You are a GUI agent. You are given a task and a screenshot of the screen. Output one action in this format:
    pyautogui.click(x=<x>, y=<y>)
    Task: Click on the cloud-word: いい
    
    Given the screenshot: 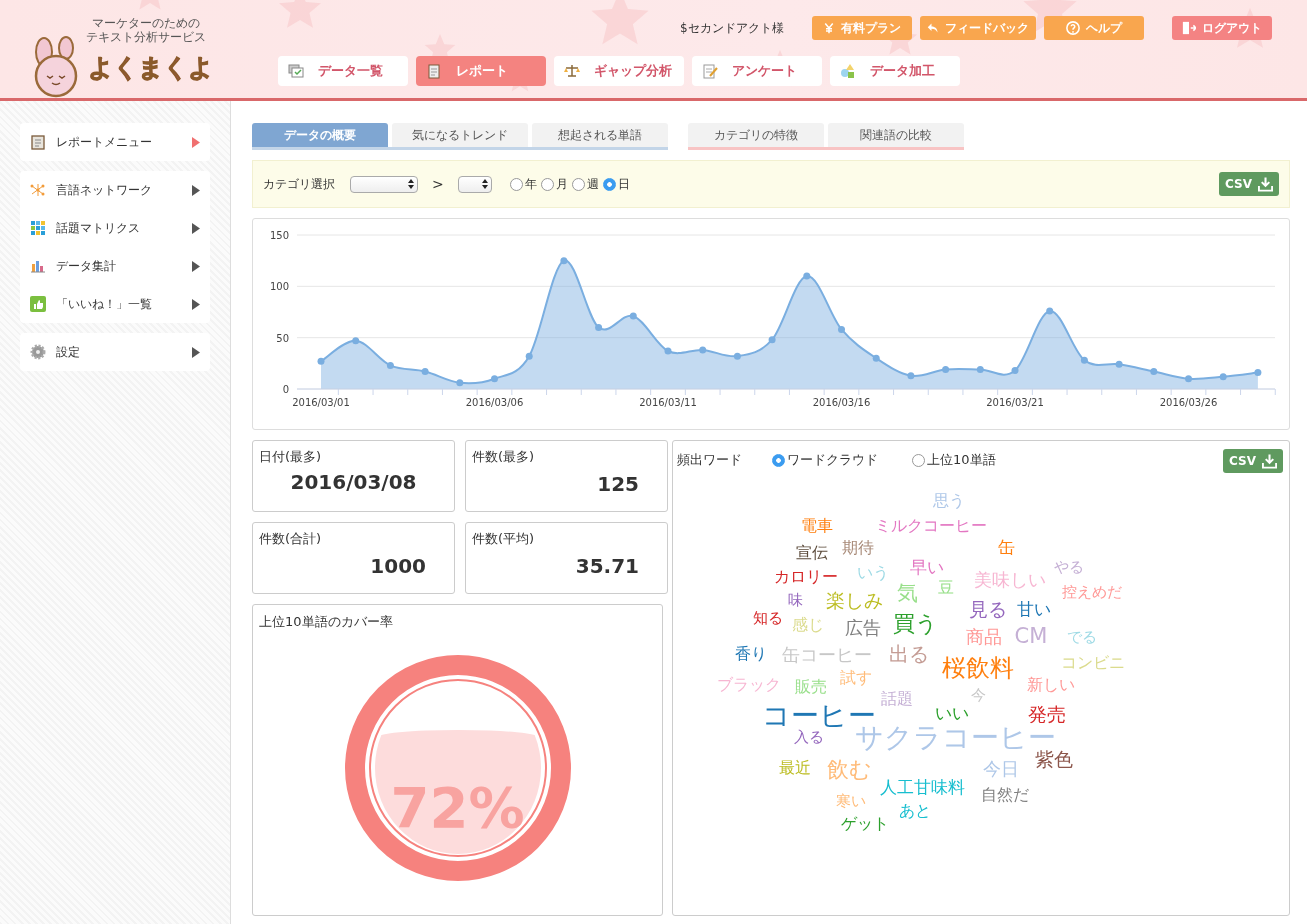 What is the action you would take?
    pyautogui.click(x=952, y=713)
    